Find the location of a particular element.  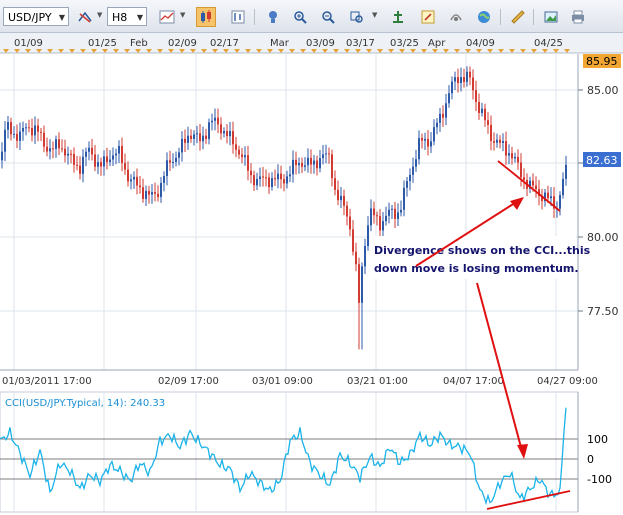

timeframe-select-value: H8 is located at coordinates (120, 17).